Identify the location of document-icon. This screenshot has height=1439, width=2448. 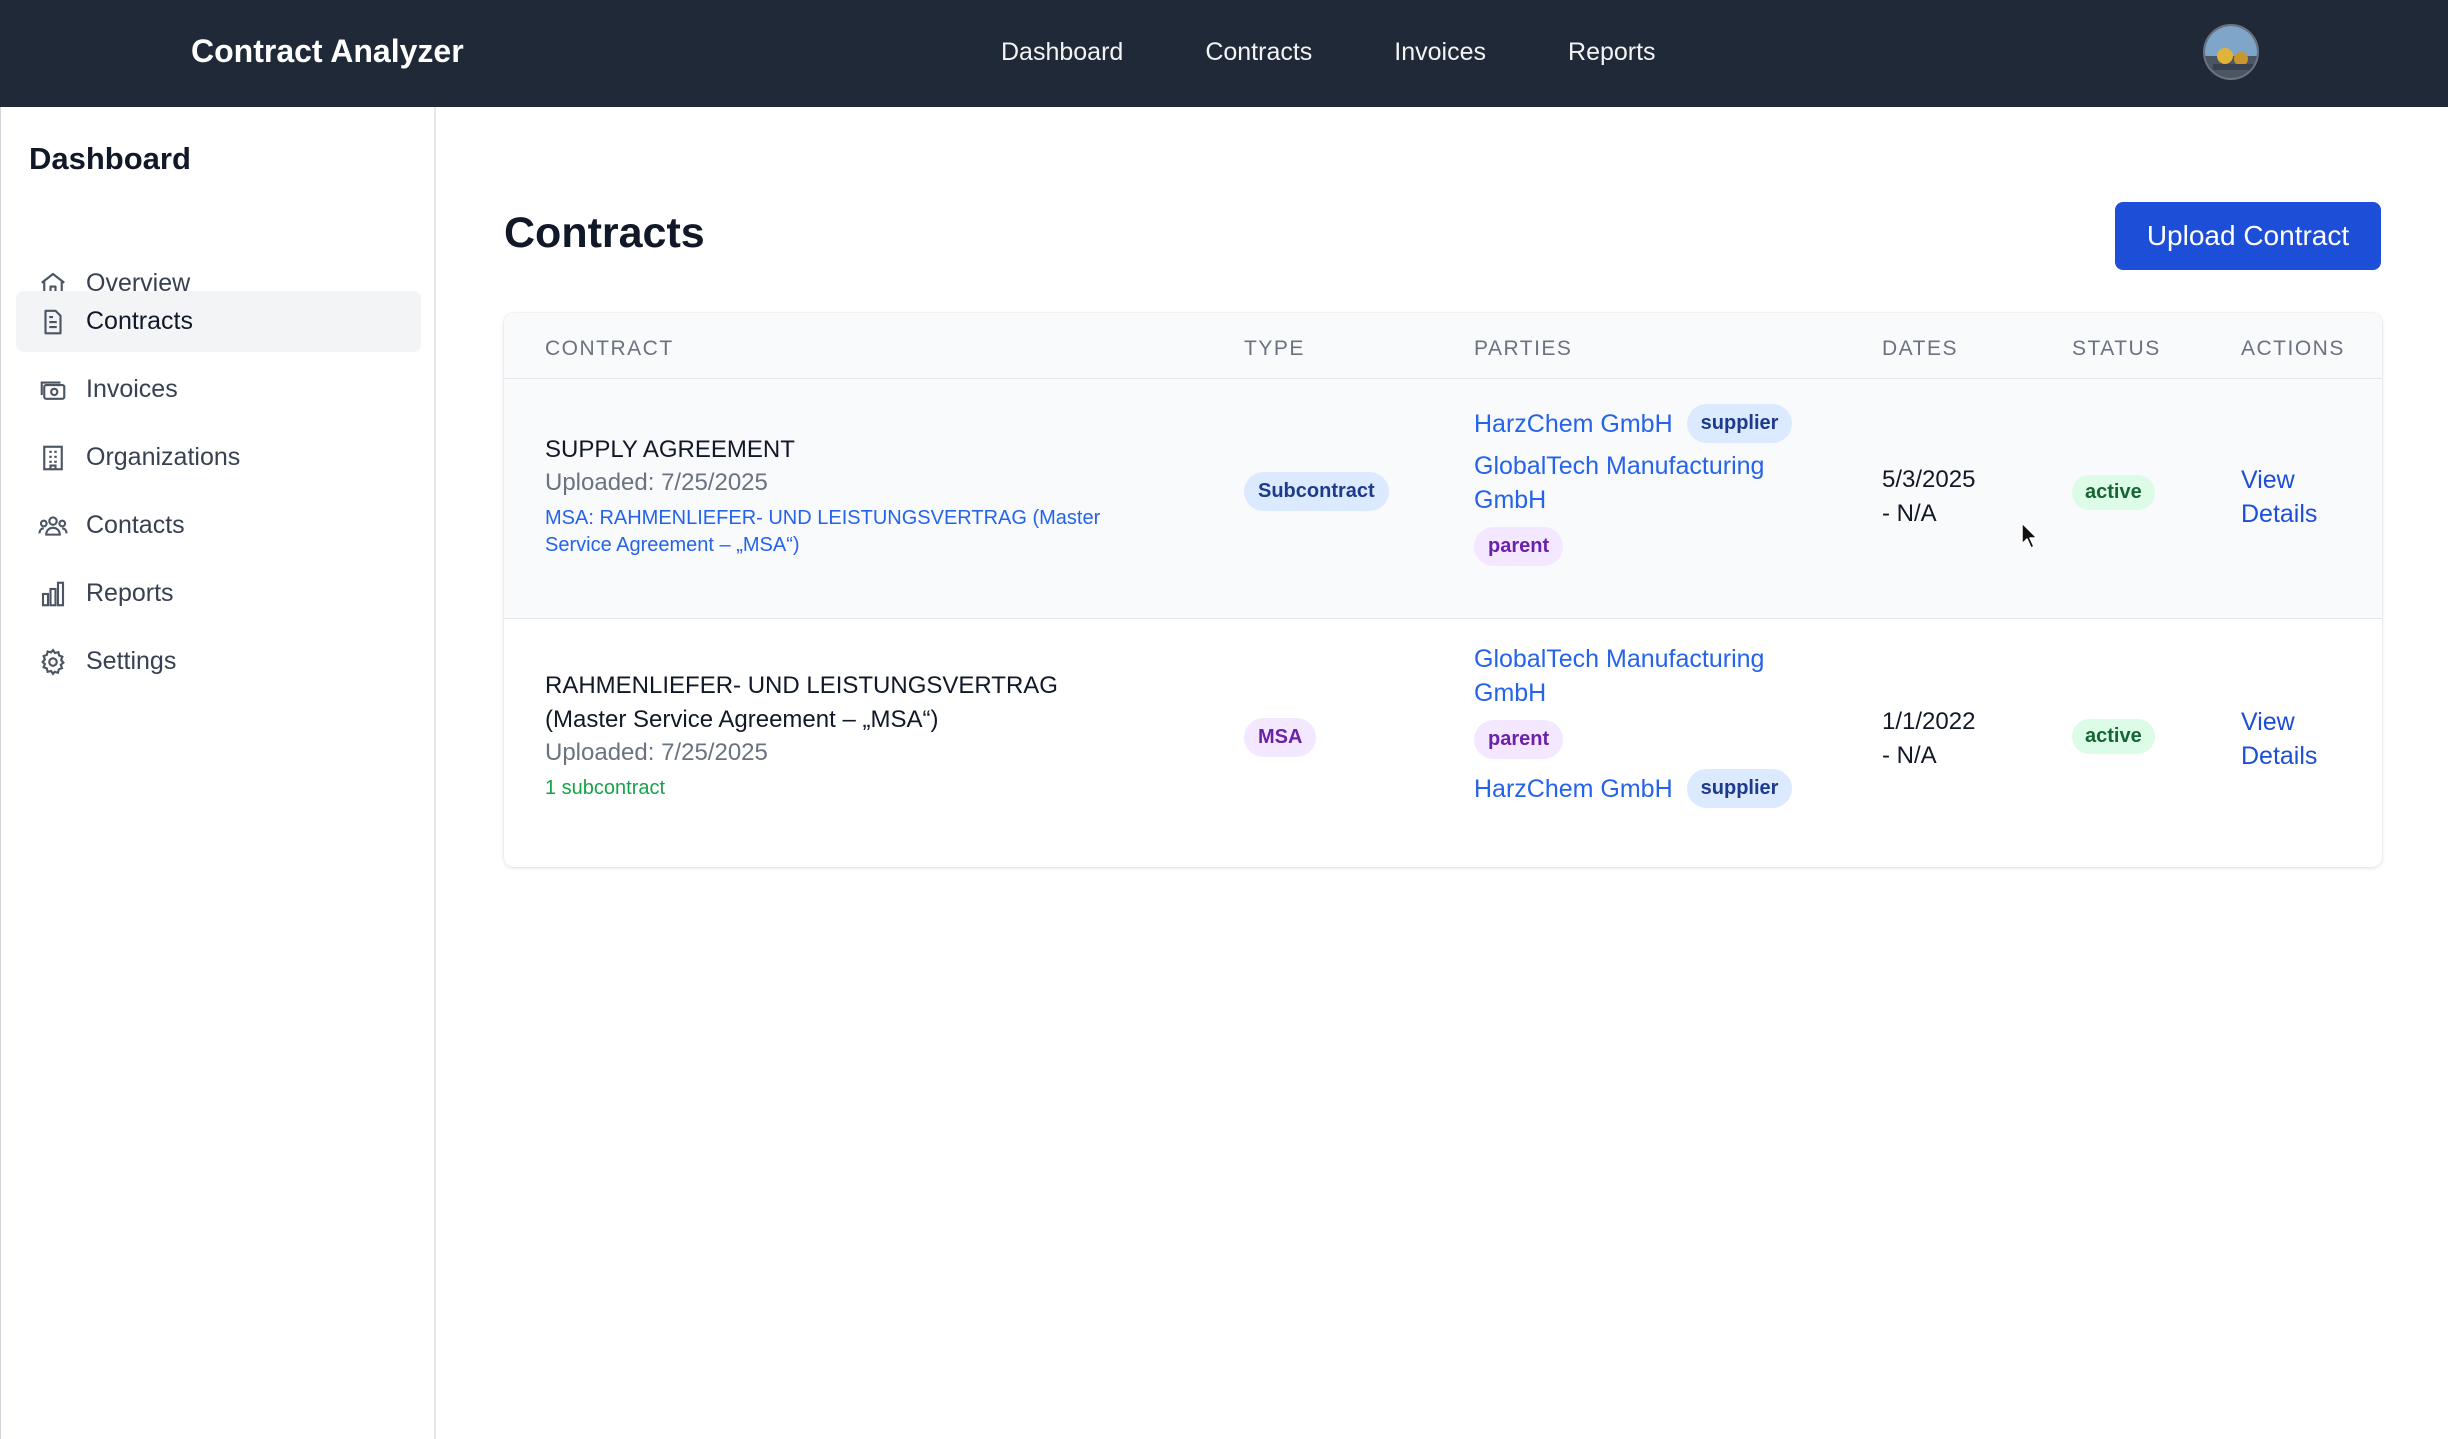
(53, 322).